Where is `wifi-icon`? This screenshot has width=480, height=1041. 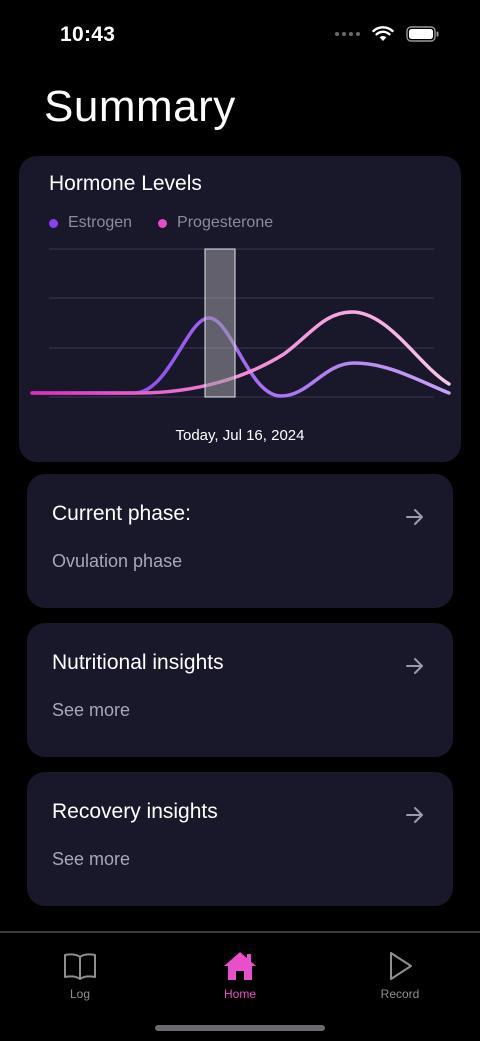
wifi-icon is located at coordinates (383, 33).